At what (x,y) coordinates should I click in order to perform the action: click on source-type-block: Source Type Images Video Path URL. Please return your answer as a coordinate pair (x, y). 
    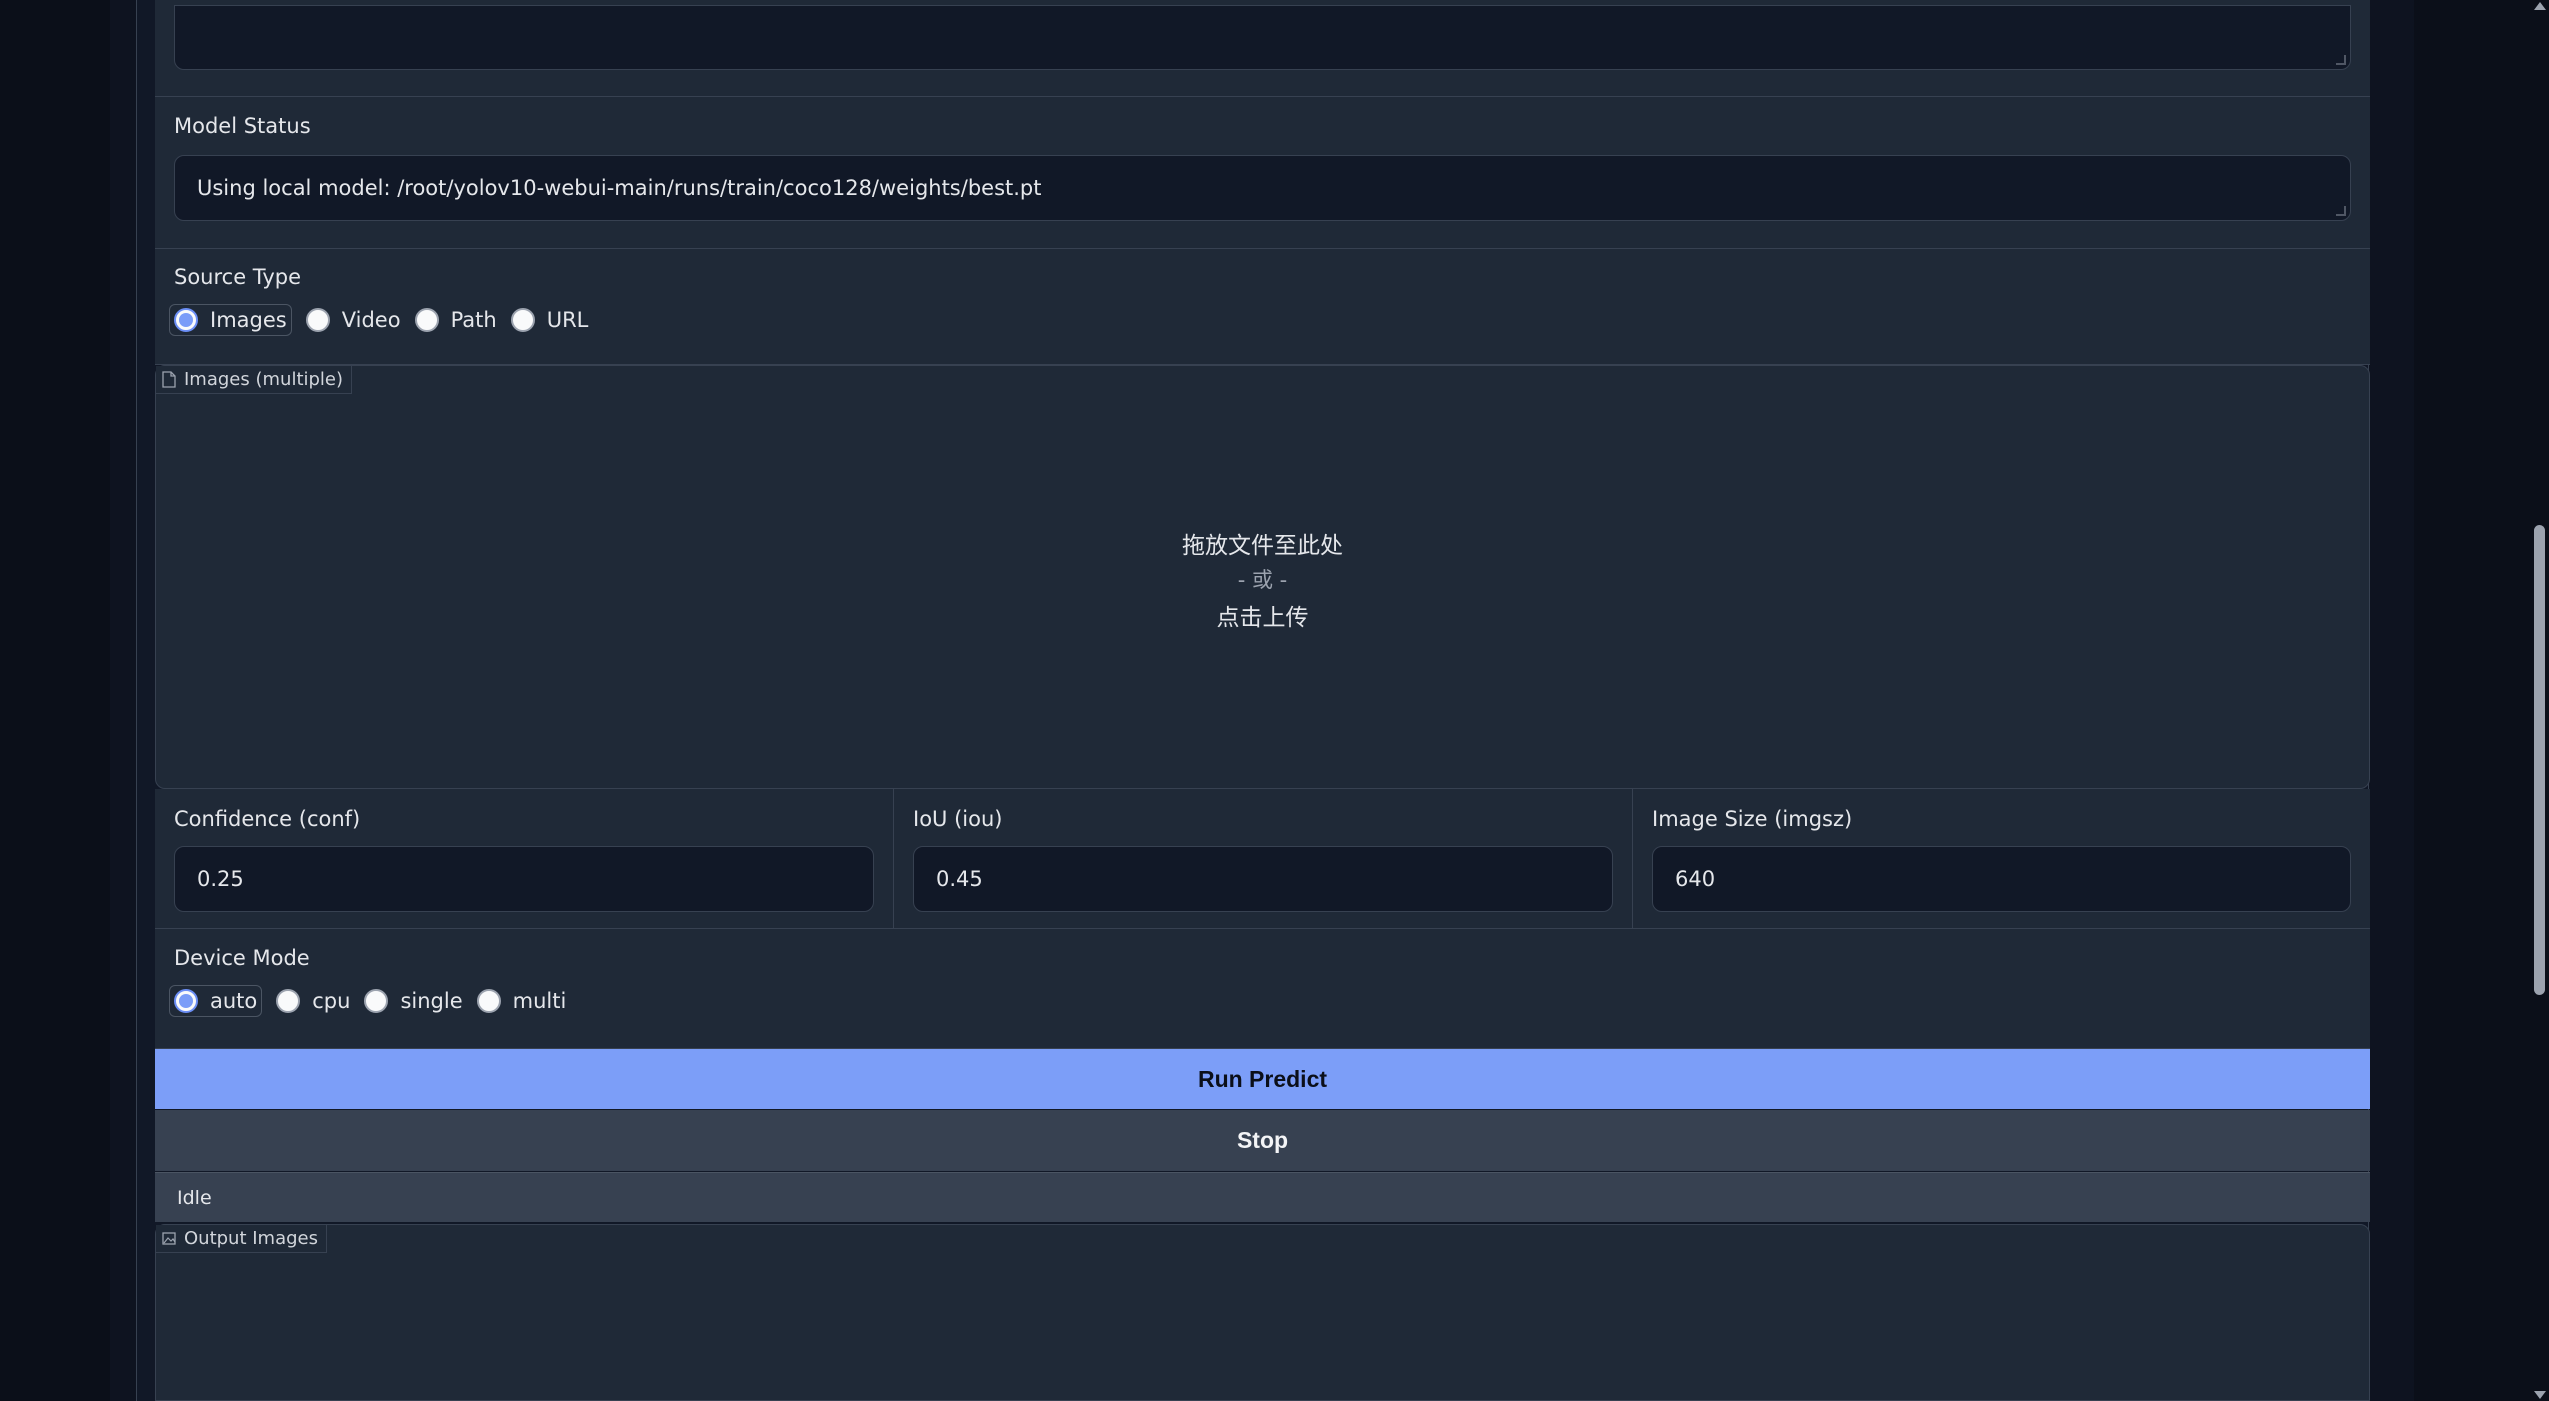
    Looking at the image, I should click on (1262, 307).